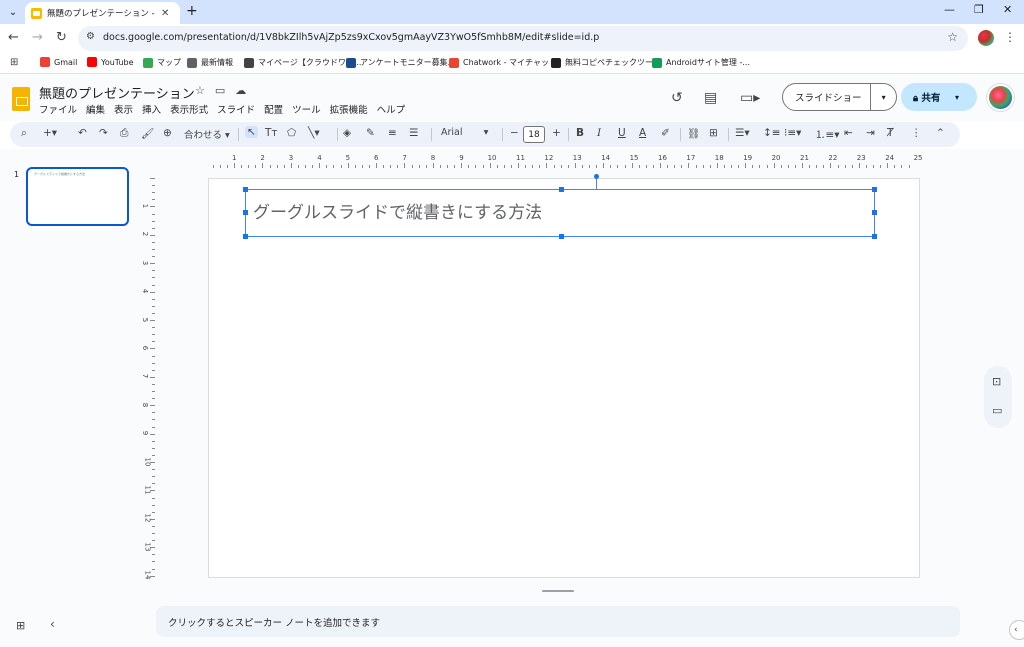 This screenshot has width=1024, height=647. What do you see at coordinates (558, 591) in the screenshot?
I see `notes-resize-handle` at bounding box center [558, 591].